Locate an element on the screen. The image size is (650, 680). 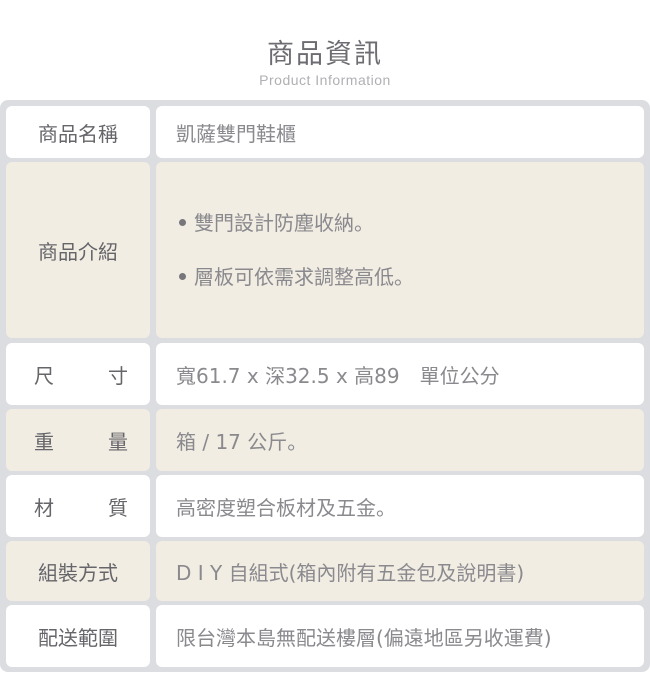
value-text: 凱薩雙門鞋櫃 is located at coordinates (236, 133).